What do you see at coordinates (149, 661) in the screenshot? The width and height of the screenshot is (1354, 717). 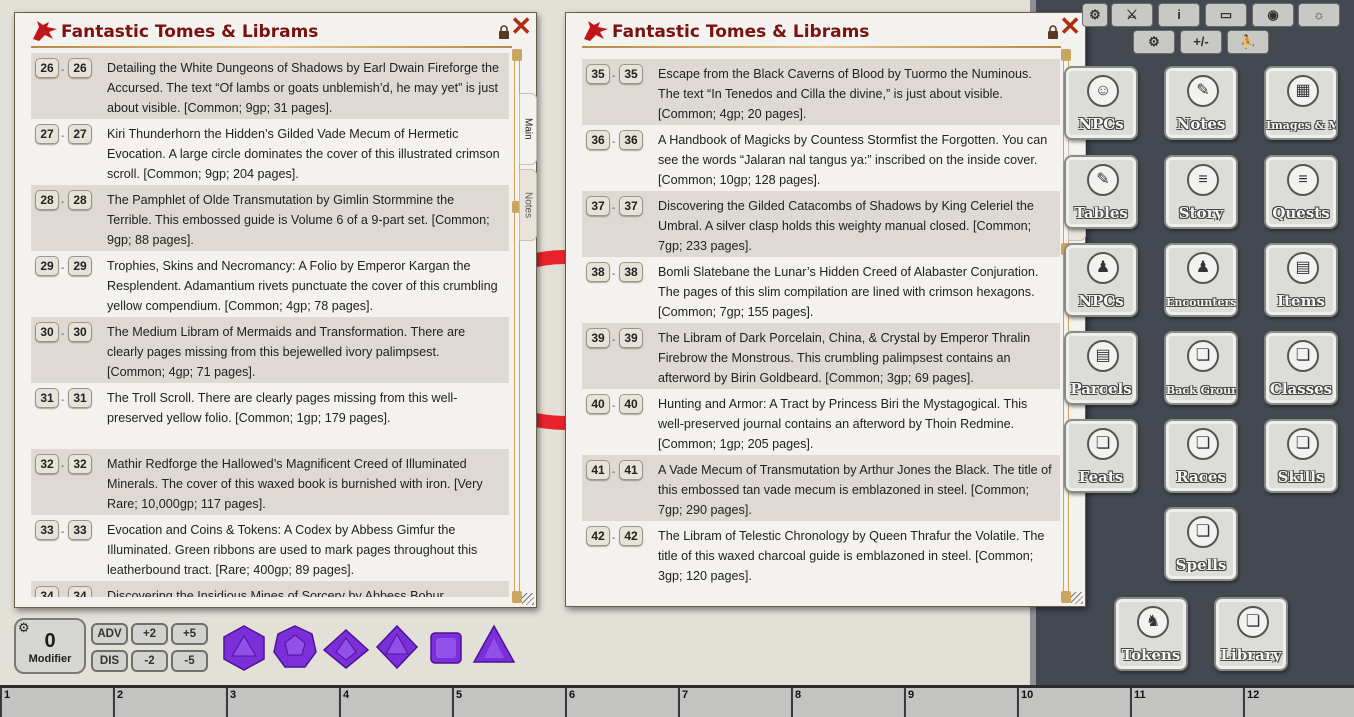 I see `minus-two-button: -2` at bounding box center [149, 661].